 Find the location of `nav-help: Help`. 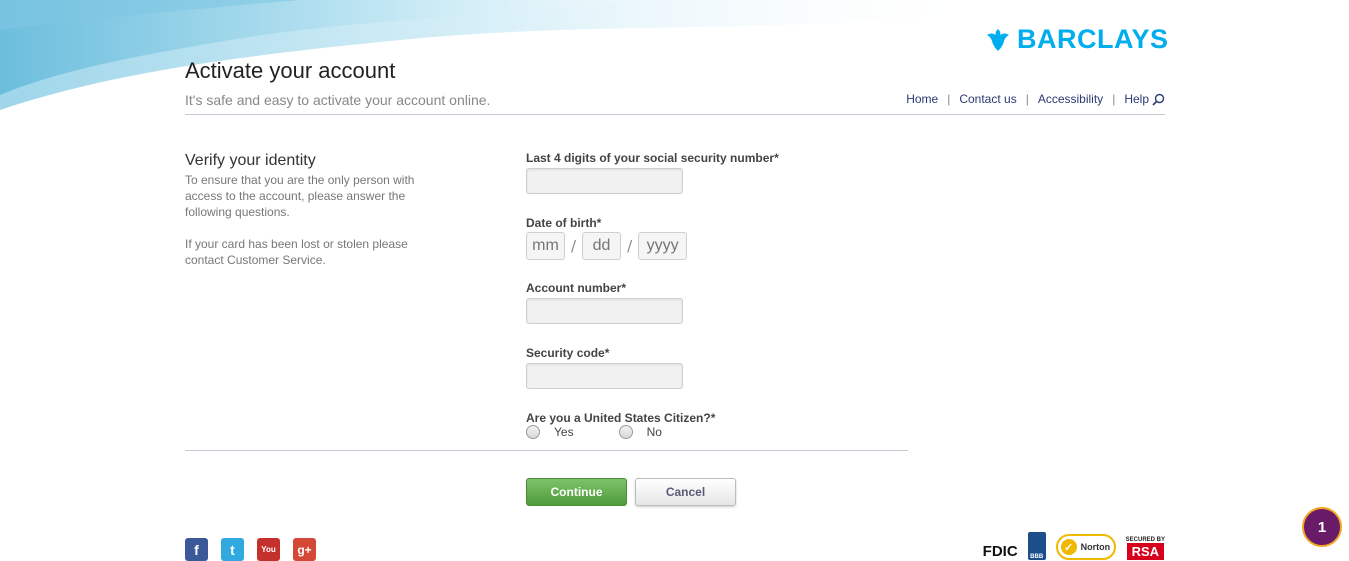

nav-help: Help is located at coordinates (1136, 99).